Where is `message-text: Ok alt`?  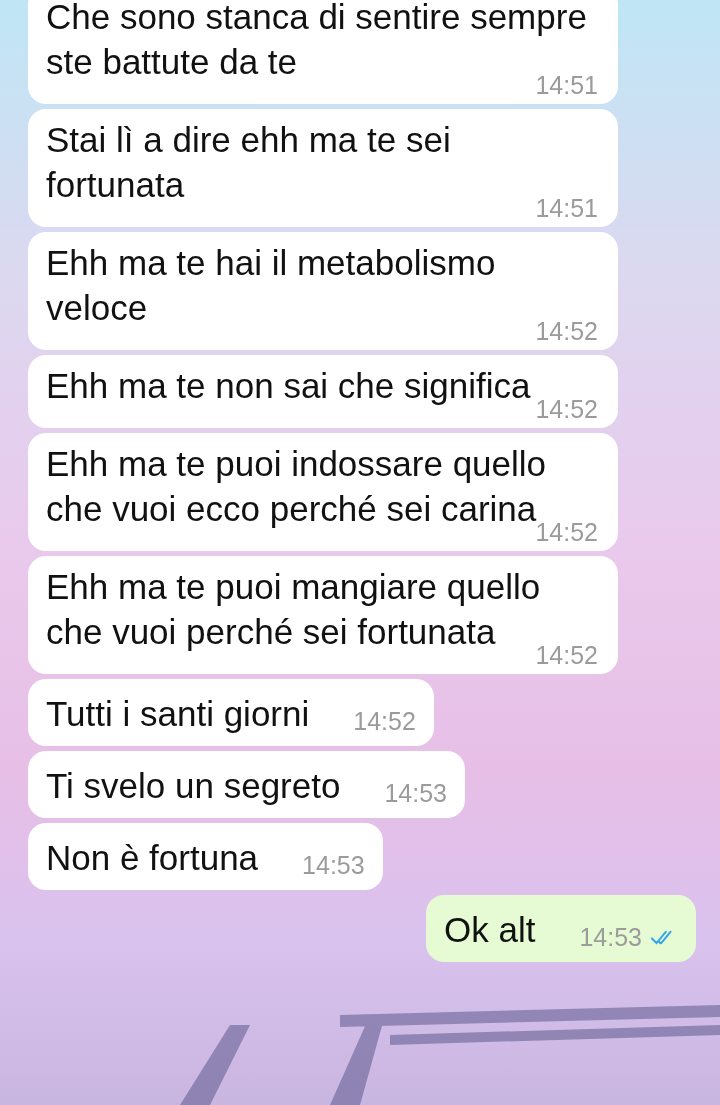 message-text: Ok alt is located at coordinates (490, 930).